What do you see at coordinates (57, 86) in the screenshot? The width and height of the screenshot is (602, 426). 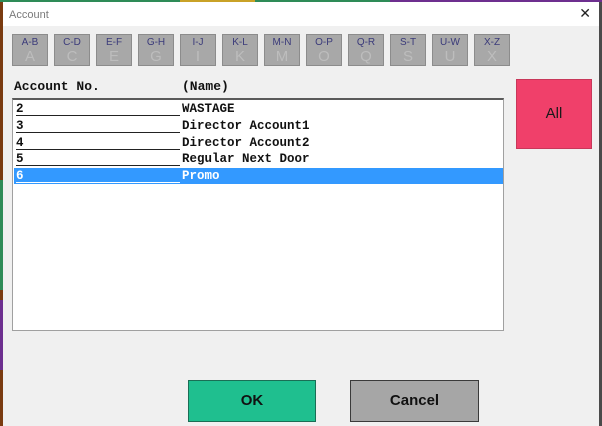 I see `column-header-account-no: Account No.` at bounding box center [57, 86].